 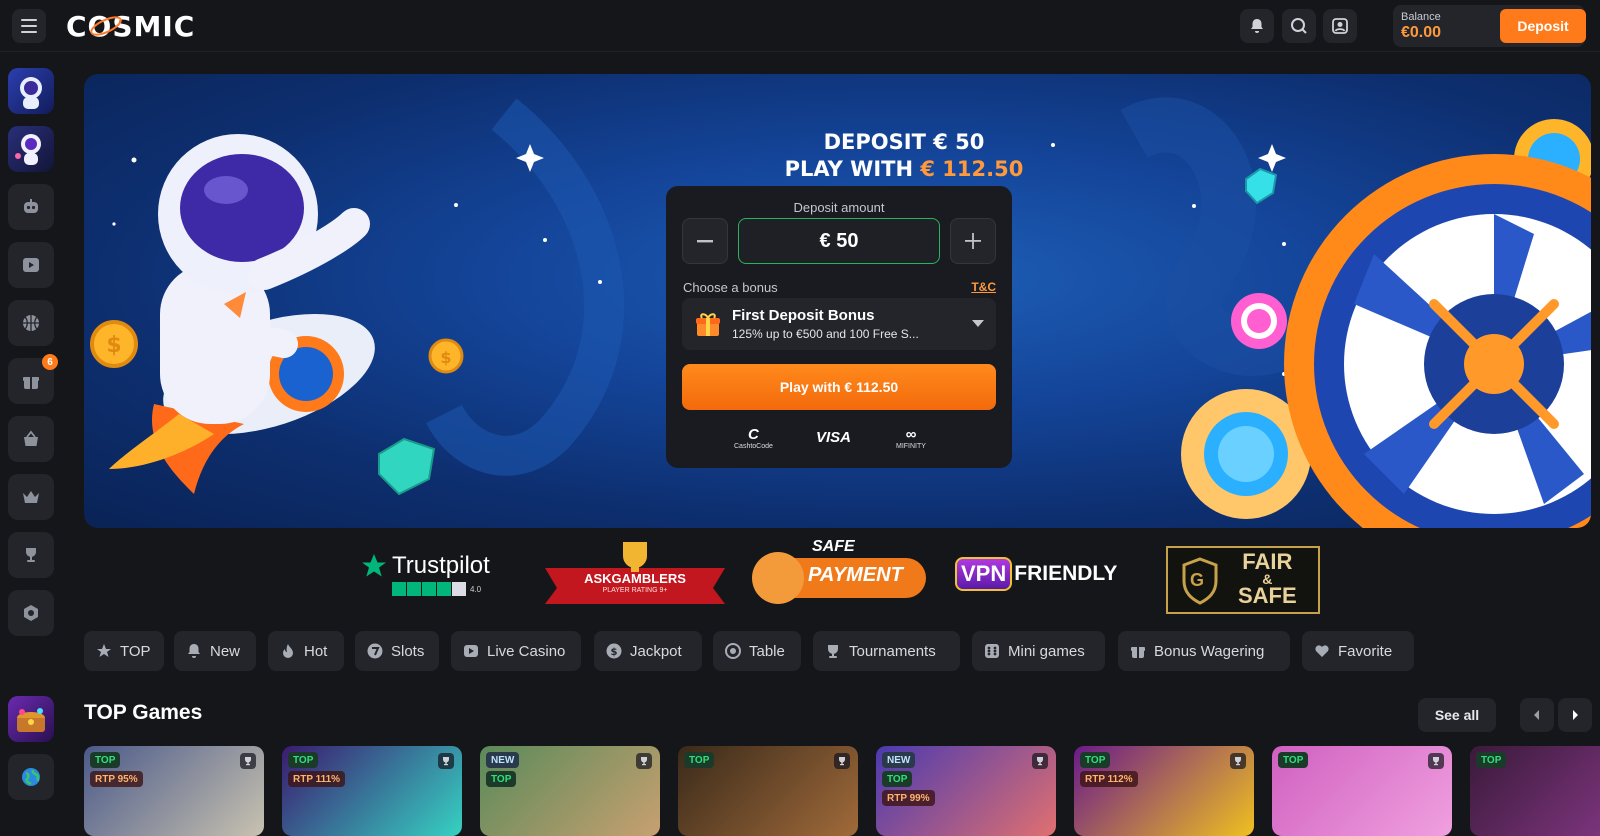 I want to click on category-jackpot: $ Jackpot, so click(x=648, y=651).